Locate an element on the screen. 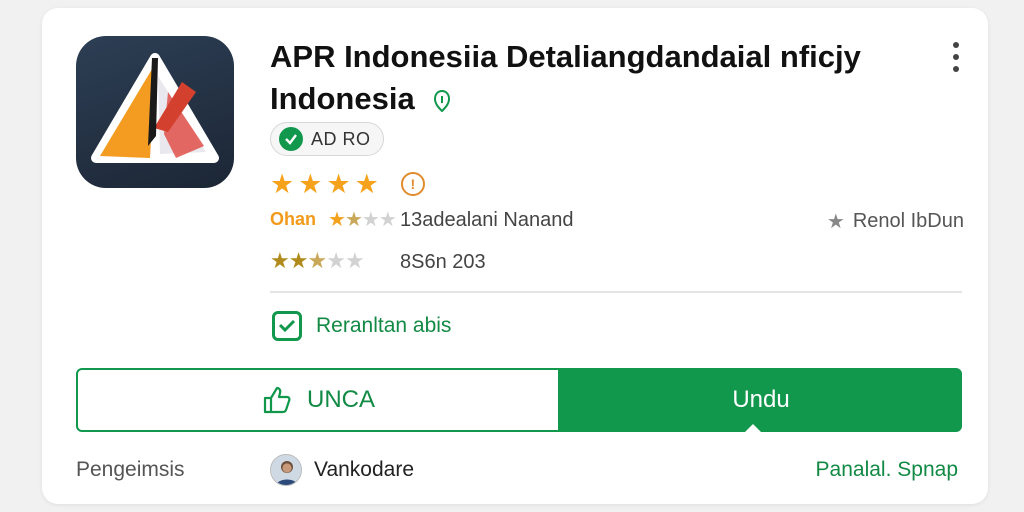 The height and width of the screenshot is (512, 1024). button-notch is located at coordinates (753, 428).